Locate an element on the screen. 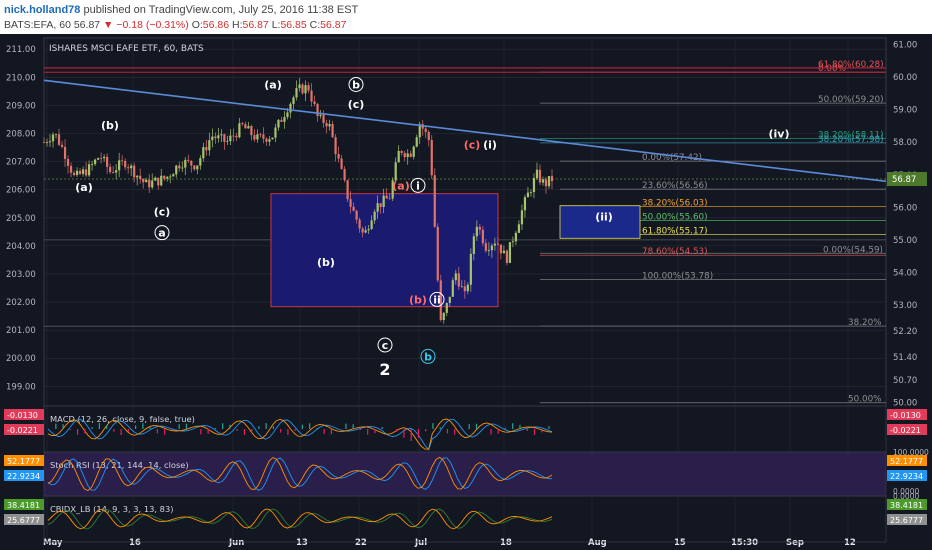 The width and height of the screenshot is (932, 550). last-price-tag-label: 56.87 is located at coordinates (904, 180).